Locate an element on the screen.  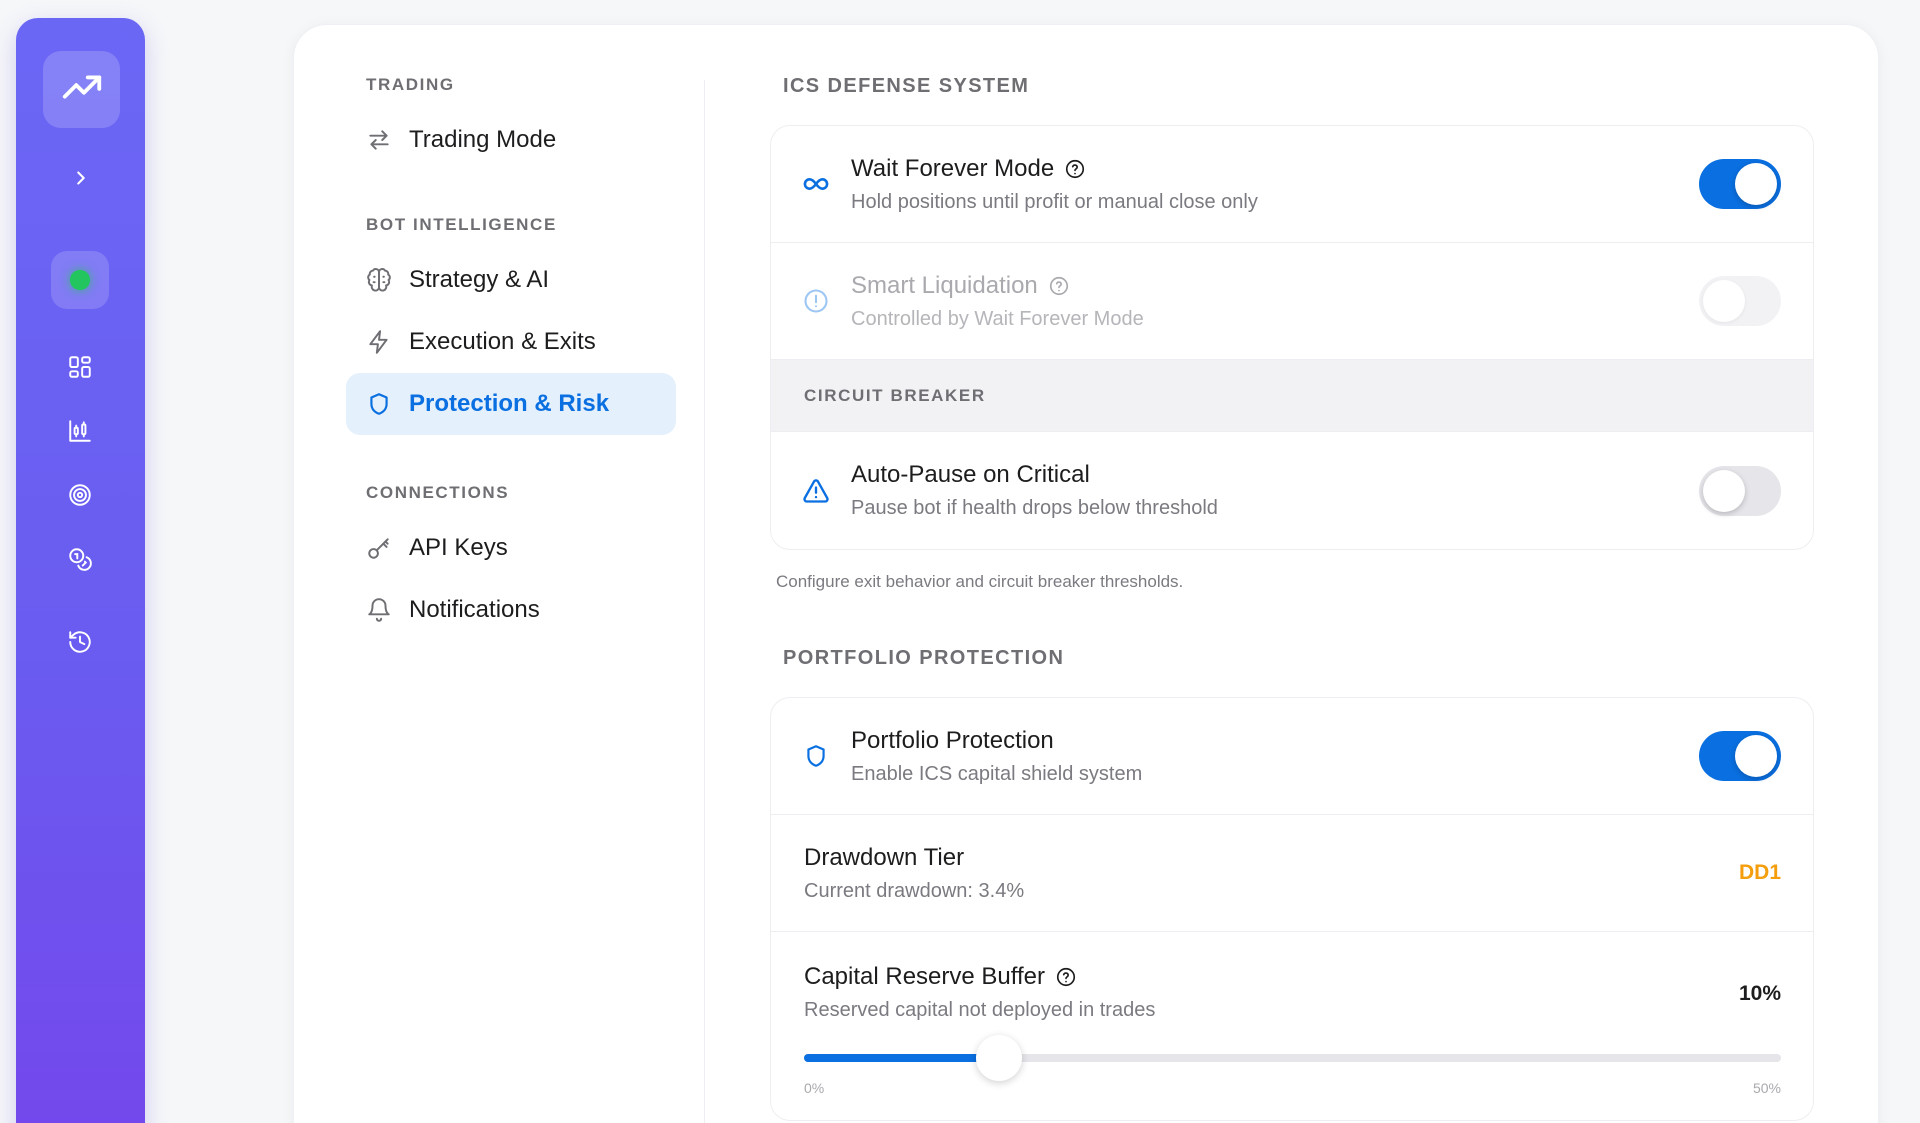
nav-item-label: API Keys is located at coordinates (458, 547).